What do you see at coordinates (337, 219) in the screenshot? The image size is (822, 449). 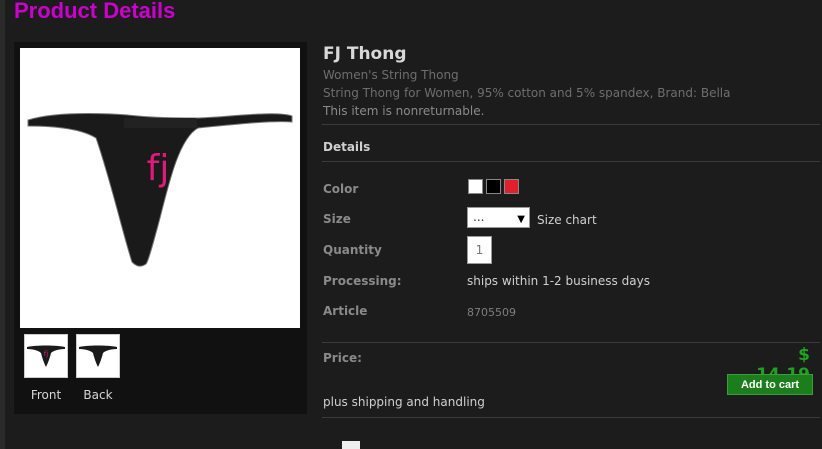 I see `size-label: Size` at bounding box center [337, 219].